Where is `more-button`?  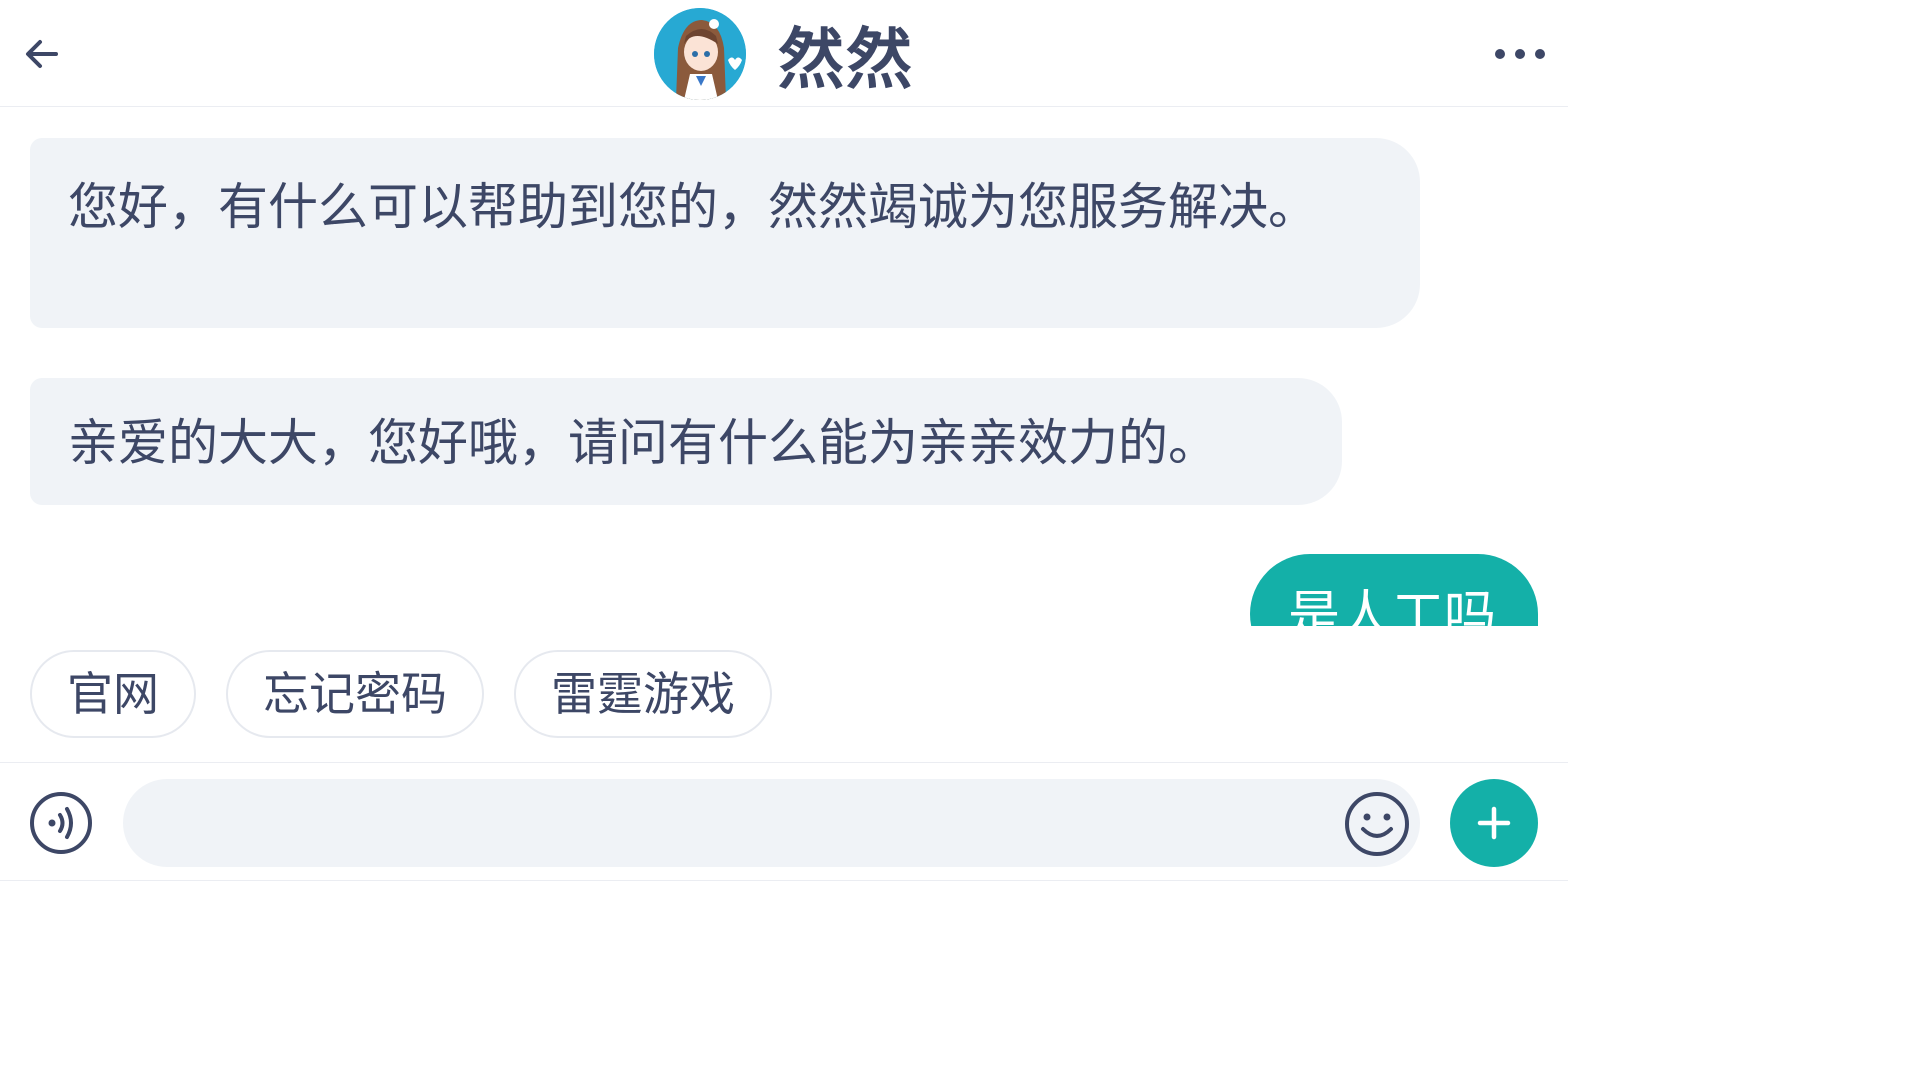
more-button is located at coordinates (1520, 54).